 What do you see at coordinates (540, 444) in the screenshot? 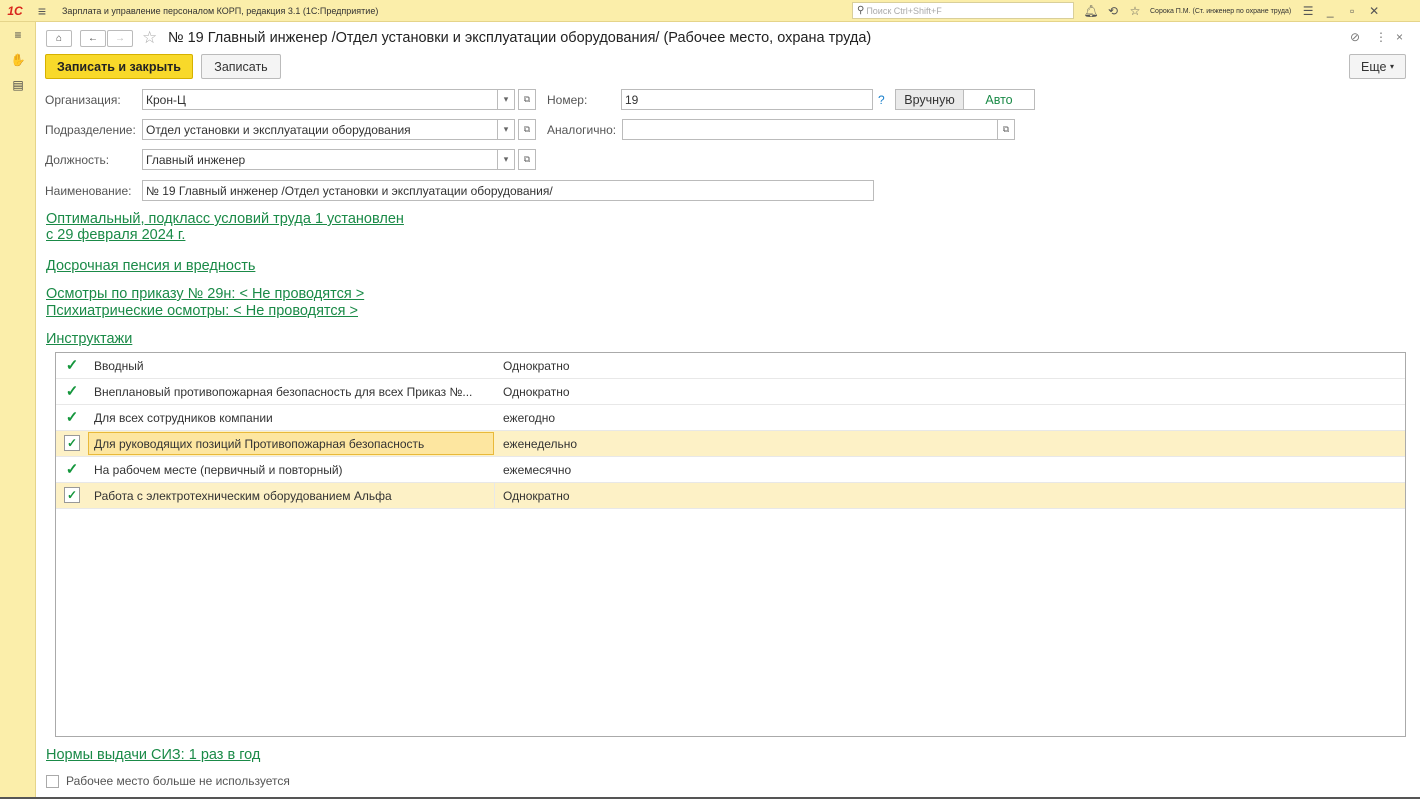
I see `briefing-frequency: еженедельно` at bounding box center [540, 444].